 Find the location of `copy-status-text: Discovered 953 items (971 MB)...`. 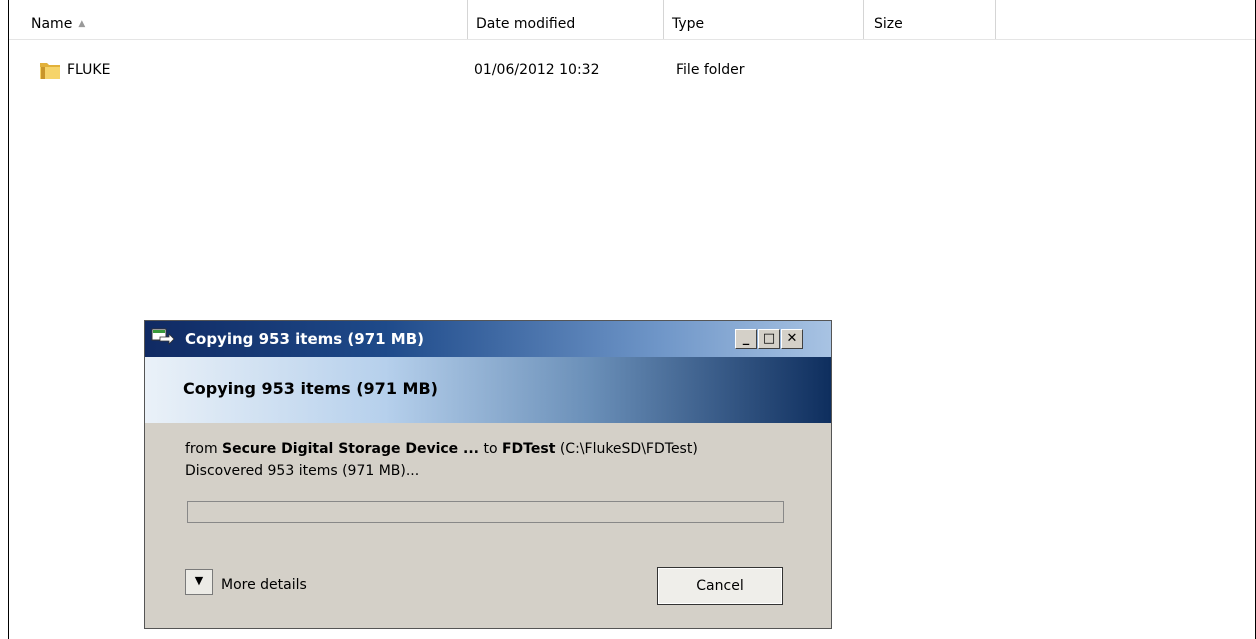

copy-status-text: Discovered 953 items (971 MB)... is located at coordinates (302, 471).